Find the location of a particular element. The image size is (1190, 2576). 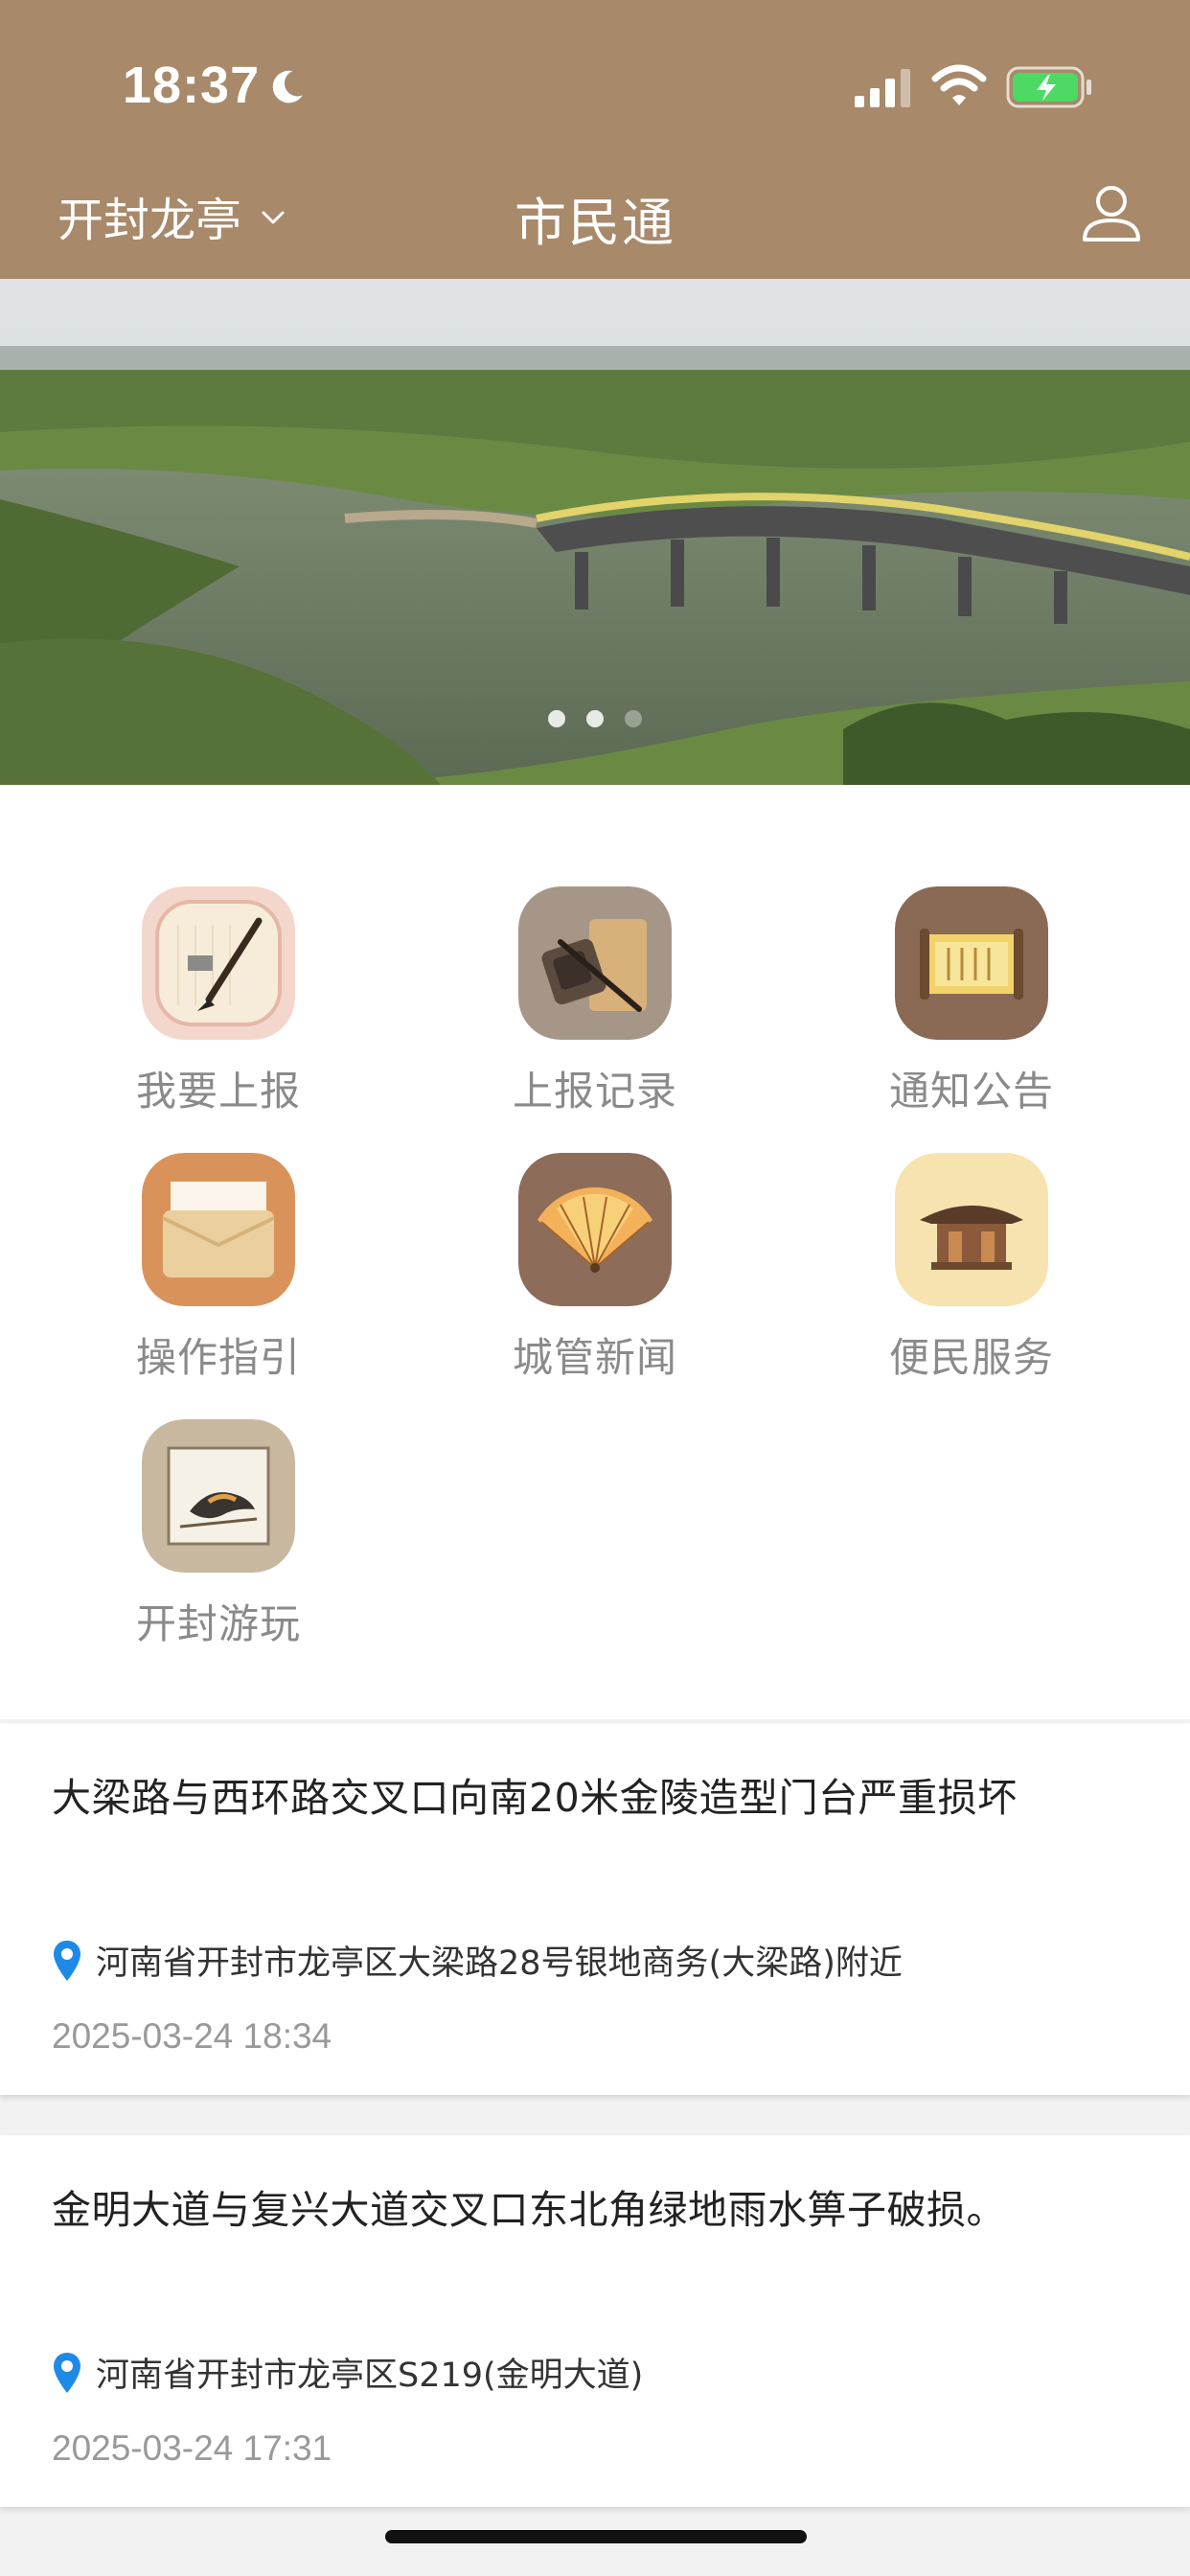

battery-charging-icon is located at coordinates (1048, 87).